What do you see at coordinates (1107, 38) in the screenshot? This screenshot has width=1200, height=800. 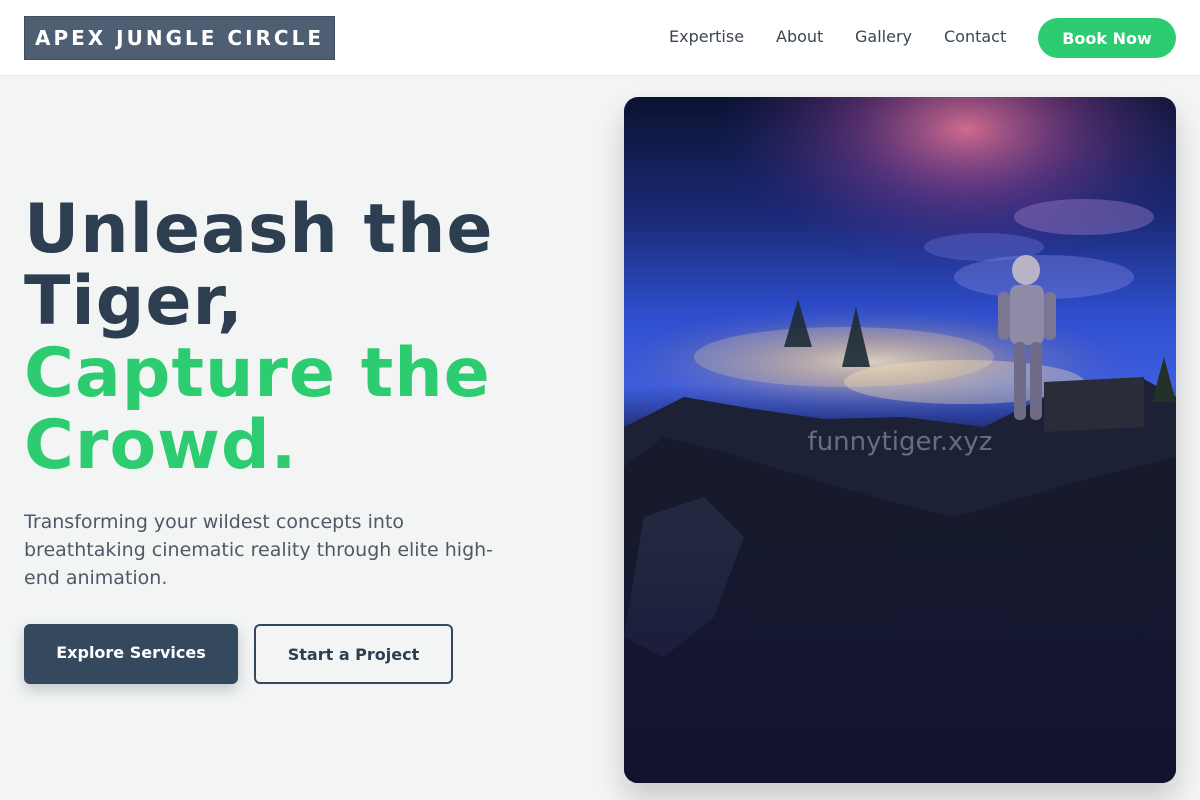 I see `book-now-button: Book Now` at bounding box center [1107, 38].